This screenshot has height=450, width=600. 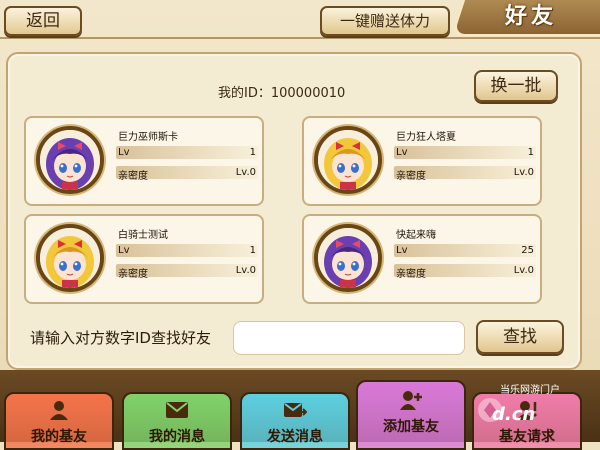 I want to click on my-id-text: 我的ID：100000010, so click(x=282, y=93).